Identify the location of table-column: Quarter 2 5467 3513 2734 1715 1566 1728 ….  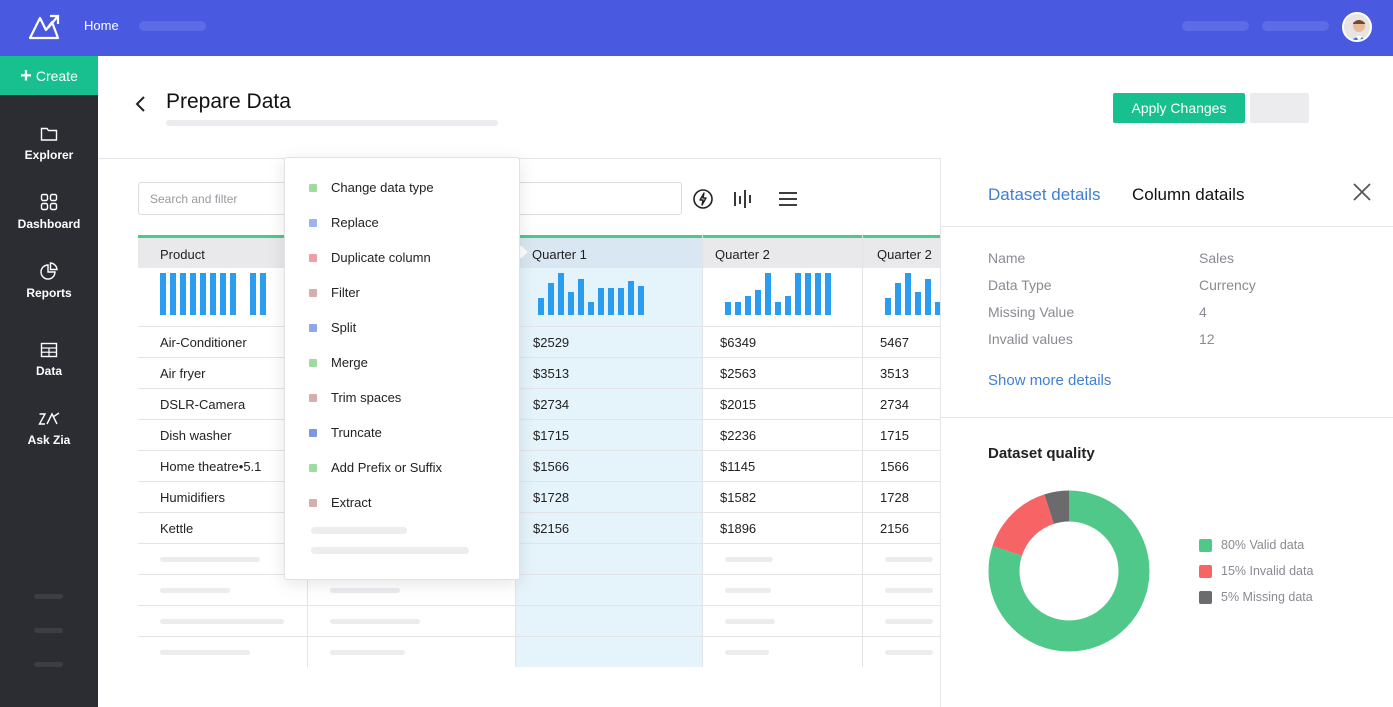
(901, 451).